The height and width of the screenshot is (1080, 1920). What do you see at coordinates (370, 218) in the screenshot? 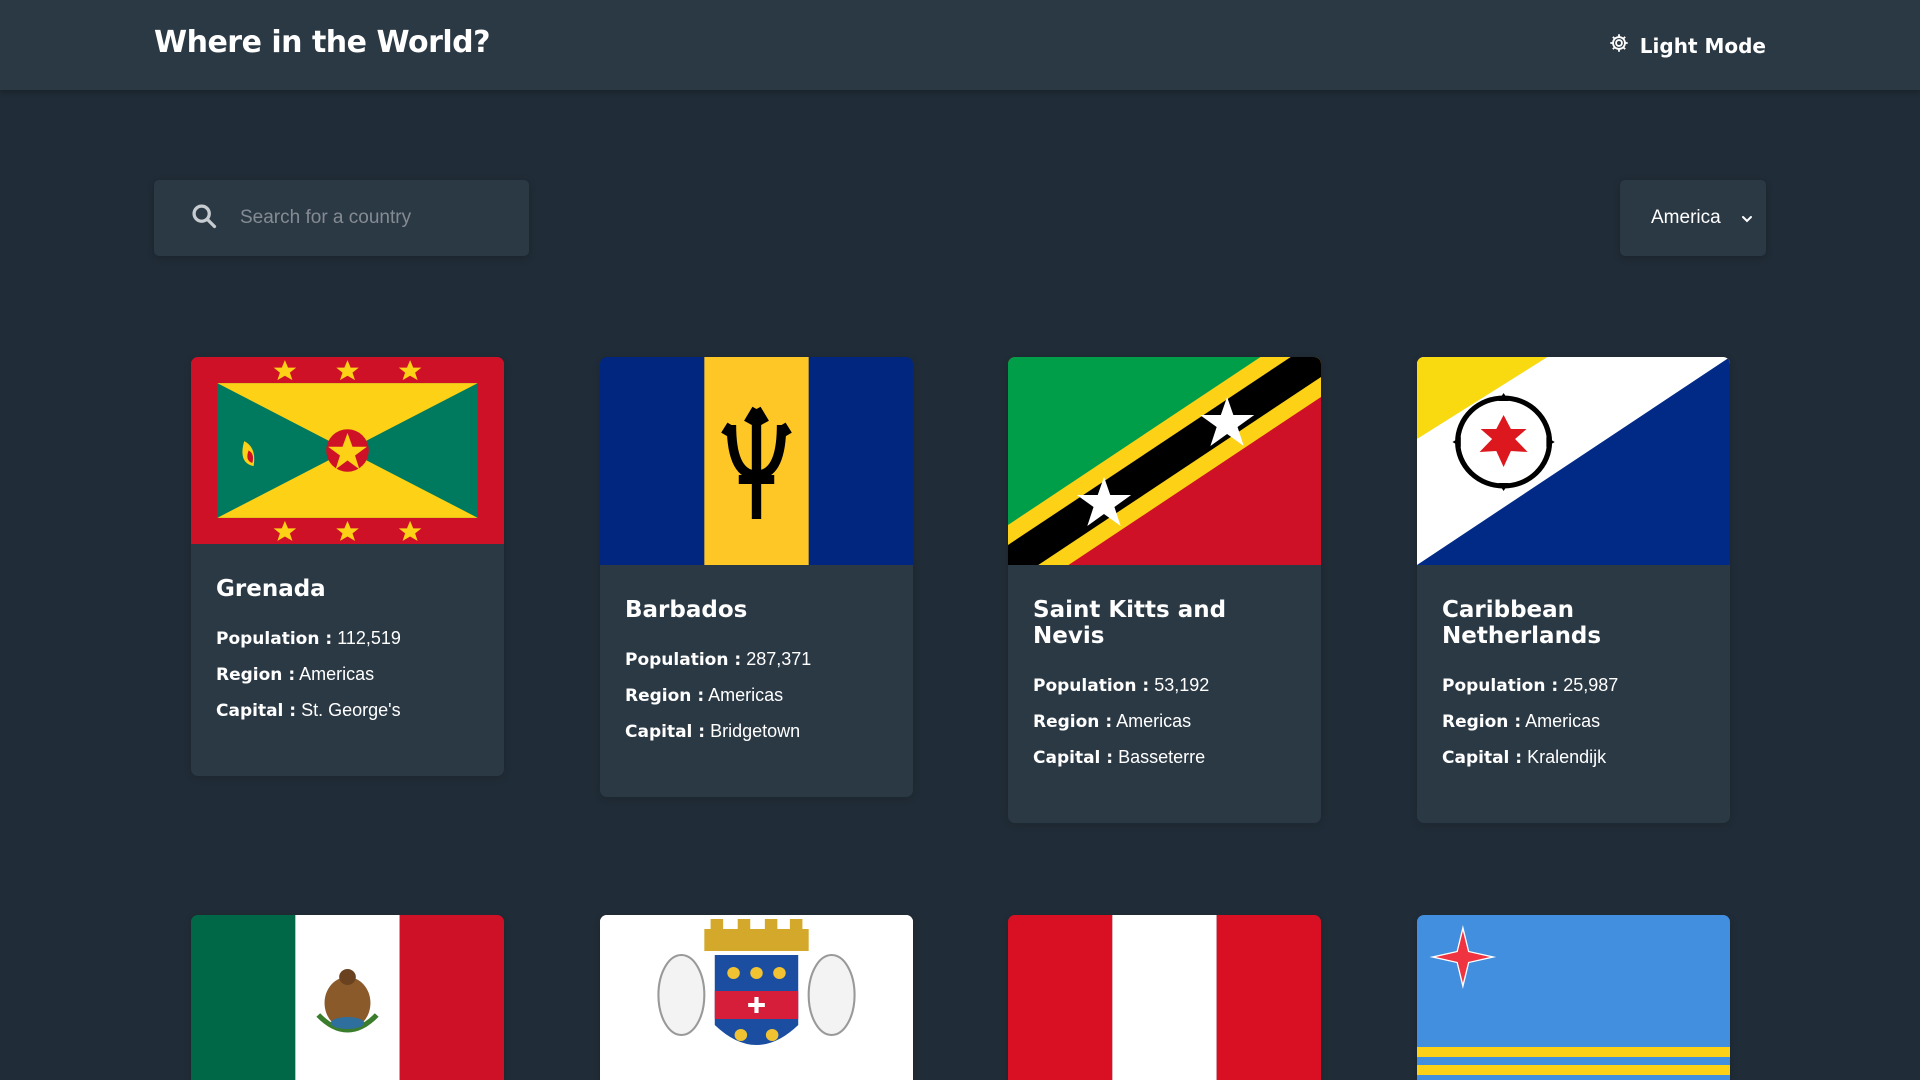
I see `search-input` at bounding box center [370, 218].